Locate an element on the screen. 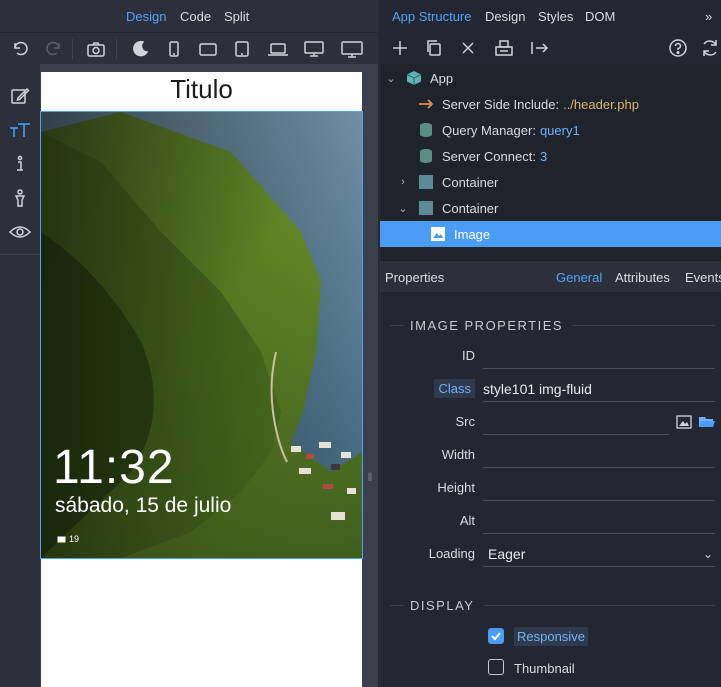 The image size is (721, 687). width-field is located at coordinates (599, 455).